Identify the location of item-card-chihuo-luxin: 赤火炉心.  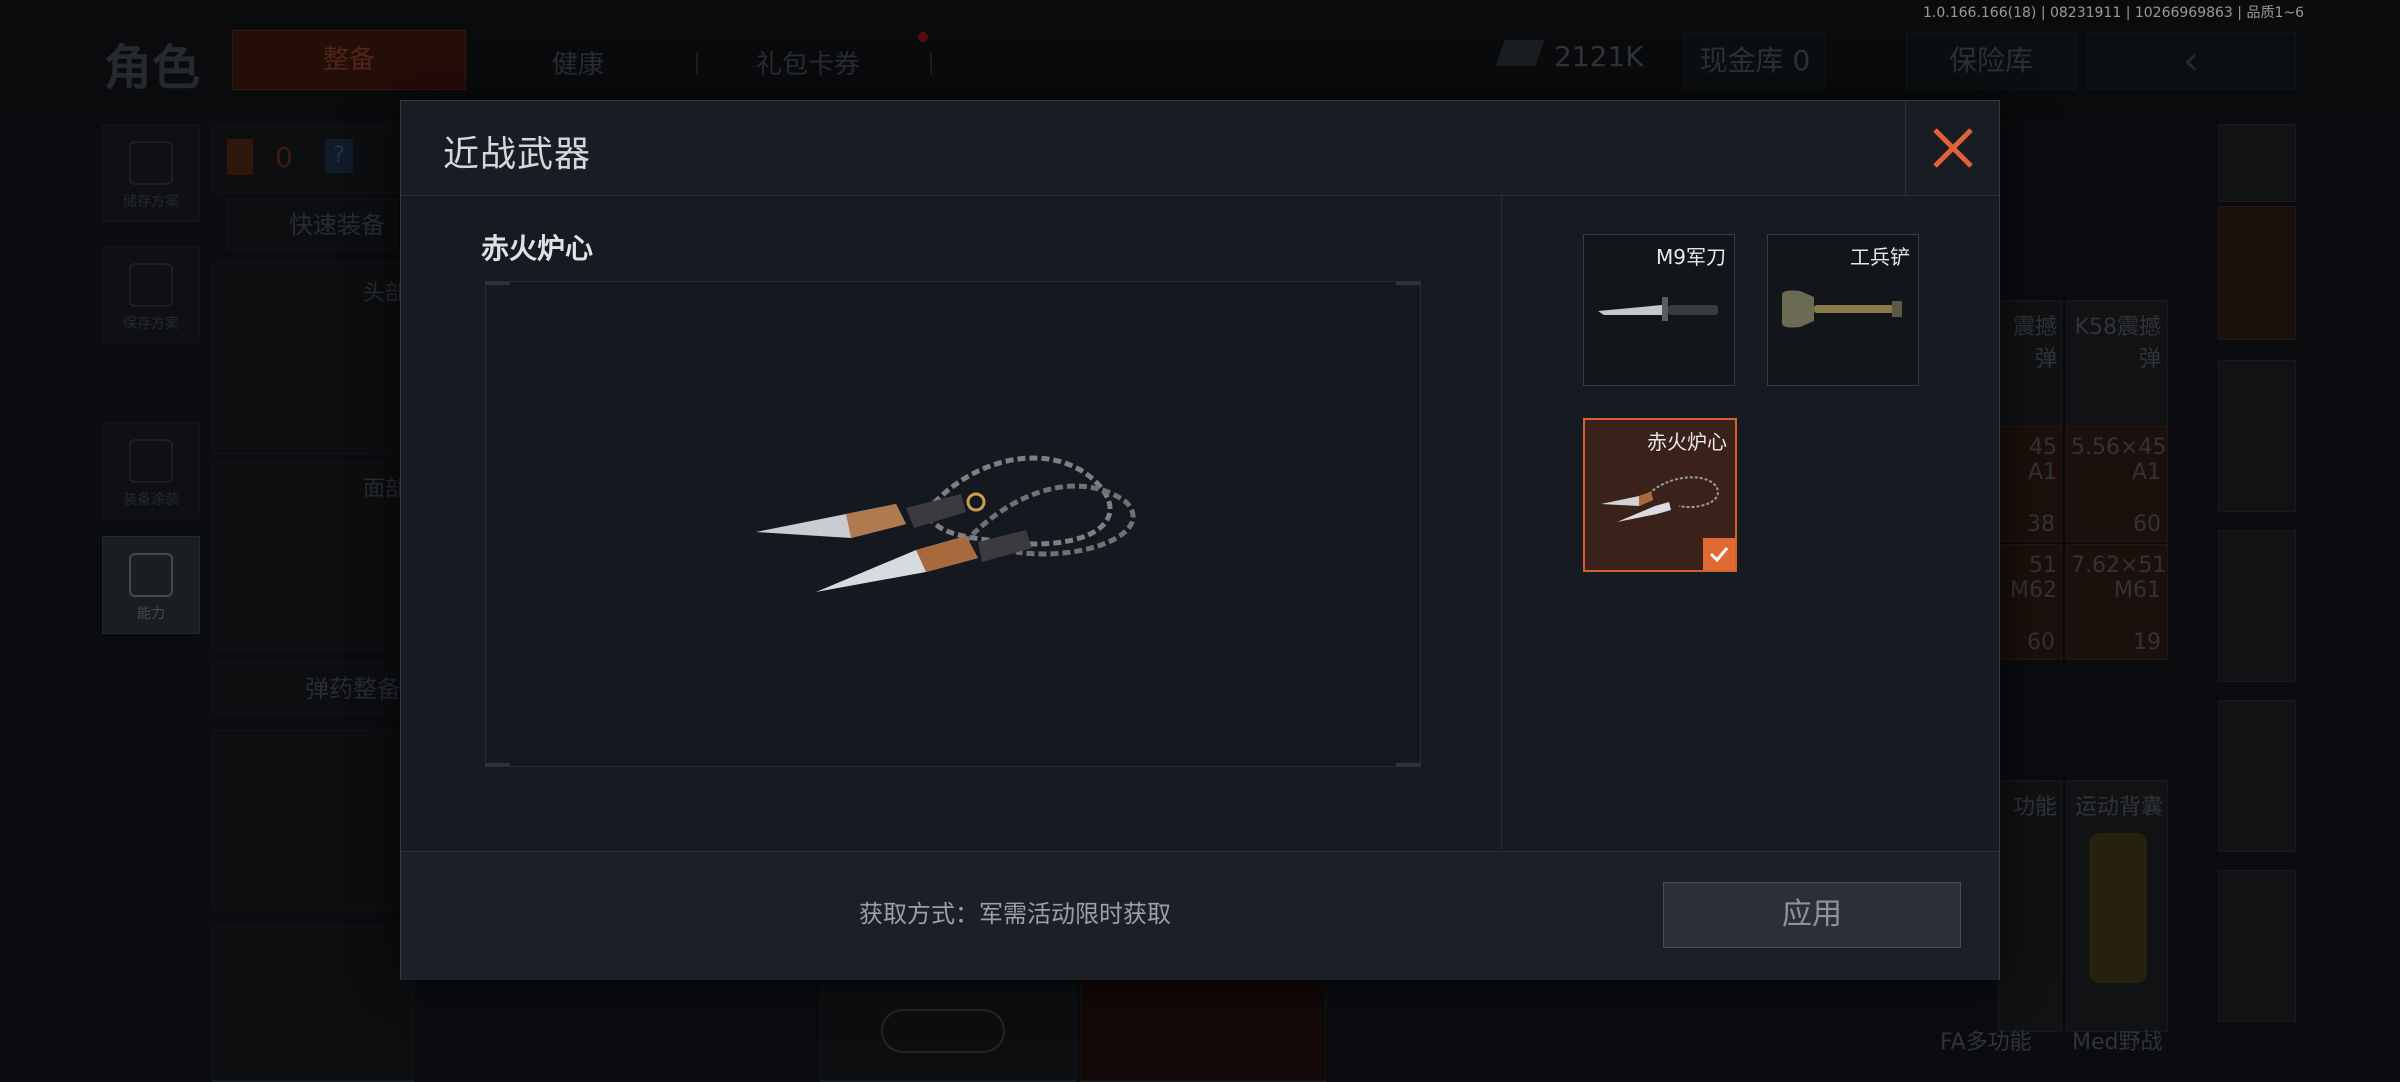
(1660, 495).